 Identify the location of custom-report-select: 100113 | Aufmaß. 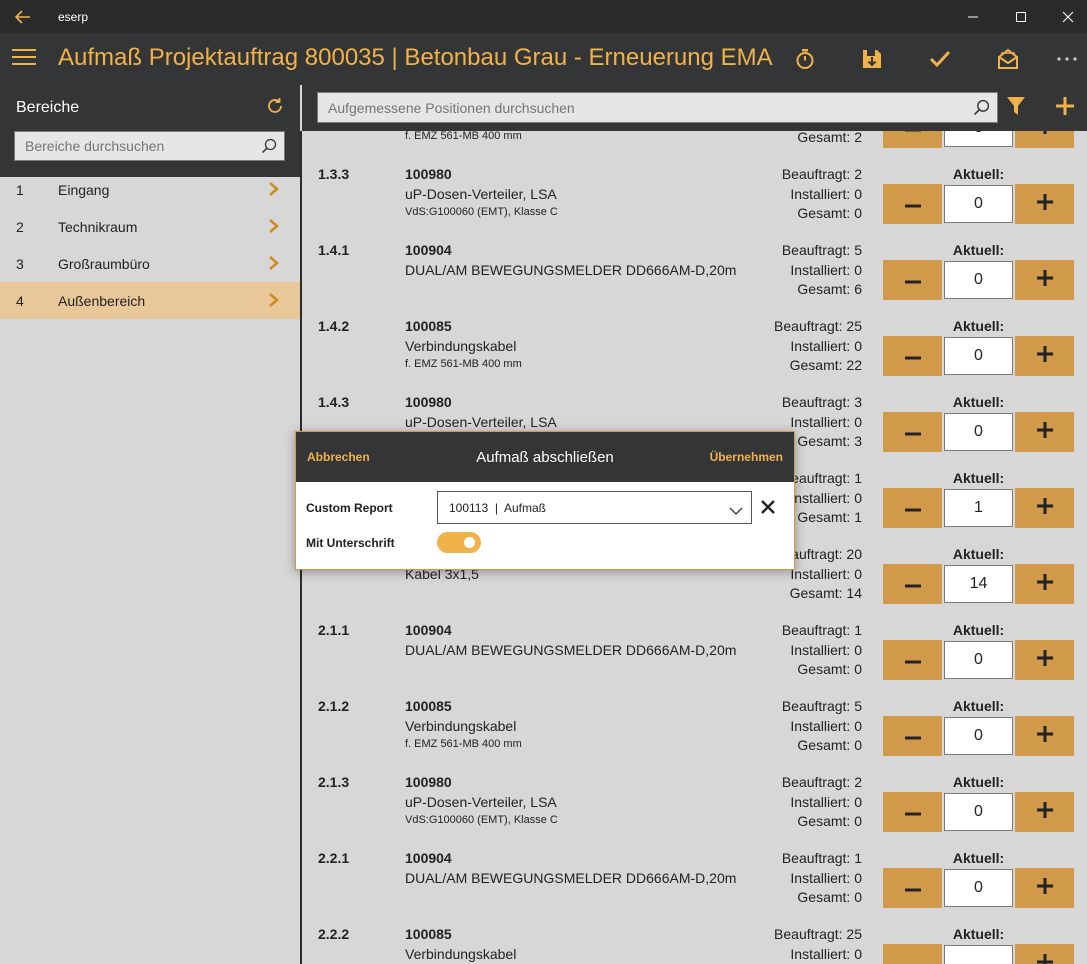
(594, 507).